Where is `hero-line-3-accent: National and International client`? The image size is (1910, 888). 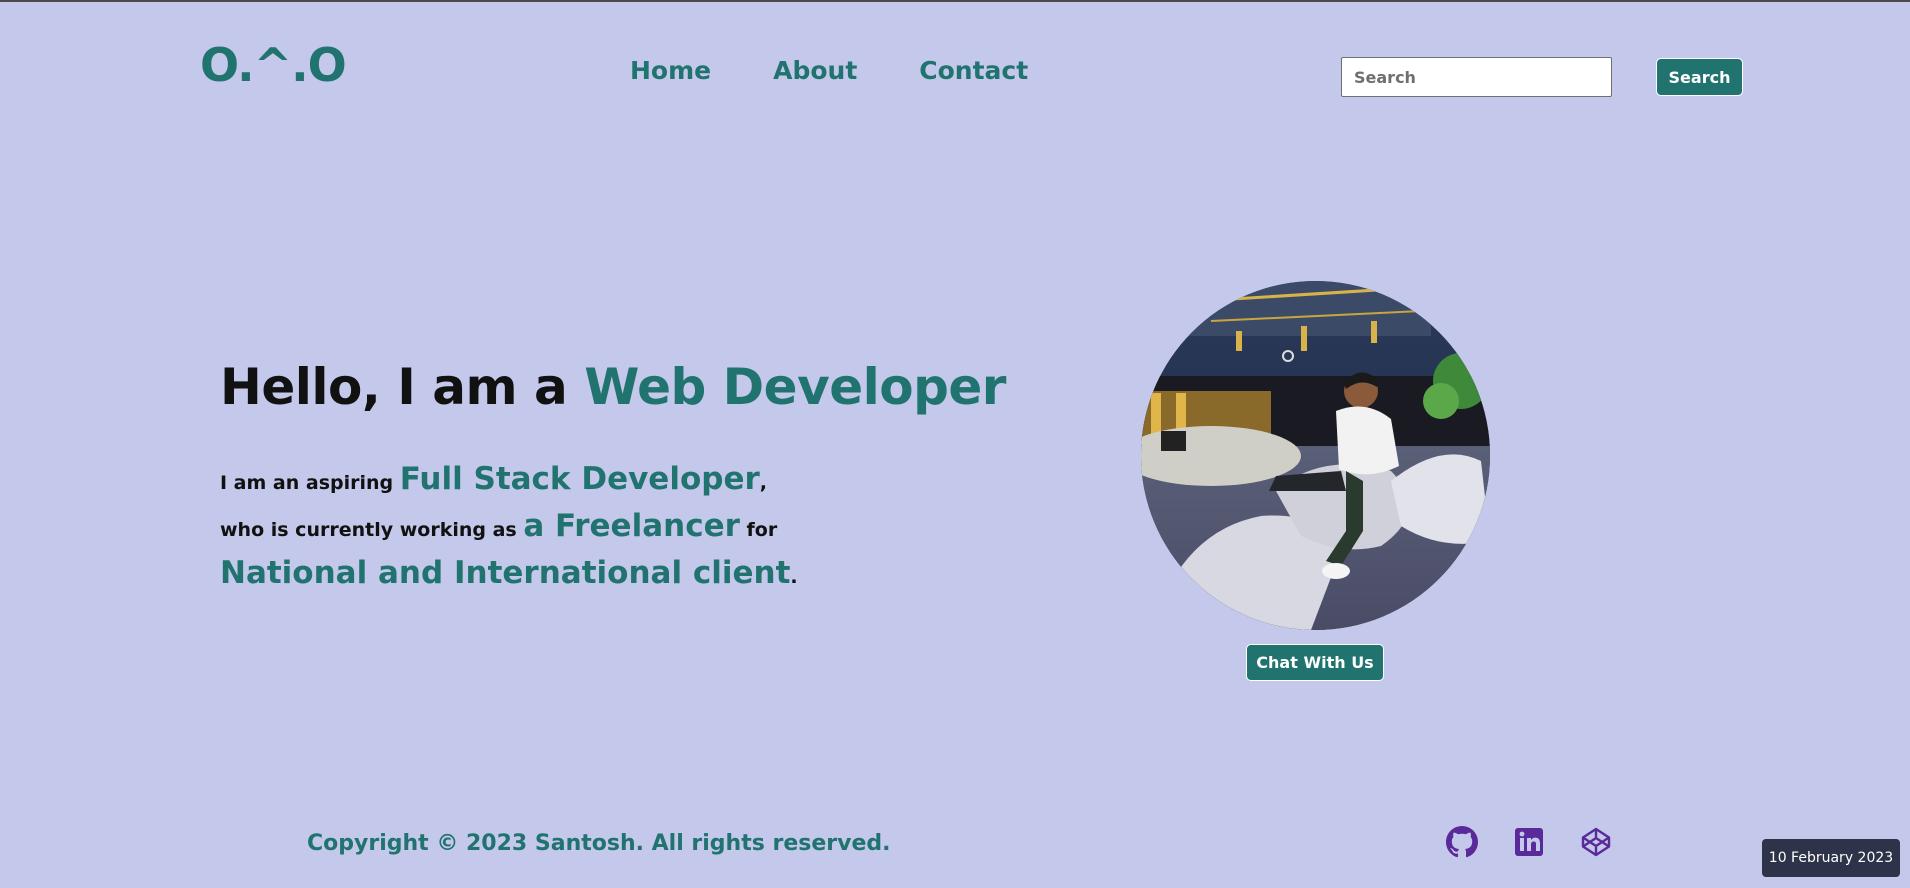 hero-line-3-accent: National and International client is located at coordinates (505, 573).